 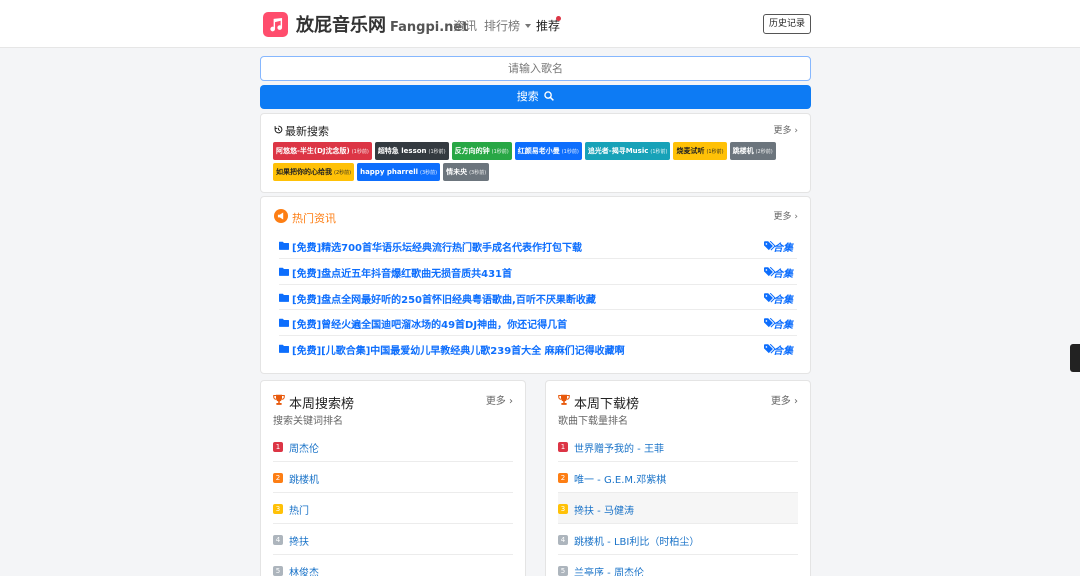 What do you see at coordinates (322, 404) in the screenshot?
I see `weekly-search-title: 本周搜索榜` at bounding box center [322, 404].